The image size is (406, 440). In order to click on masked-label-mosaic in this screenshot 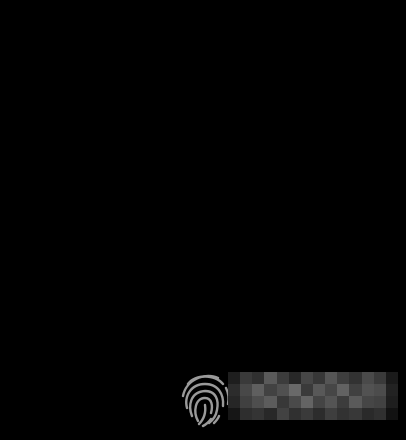, I will do `click(313, 396)`.